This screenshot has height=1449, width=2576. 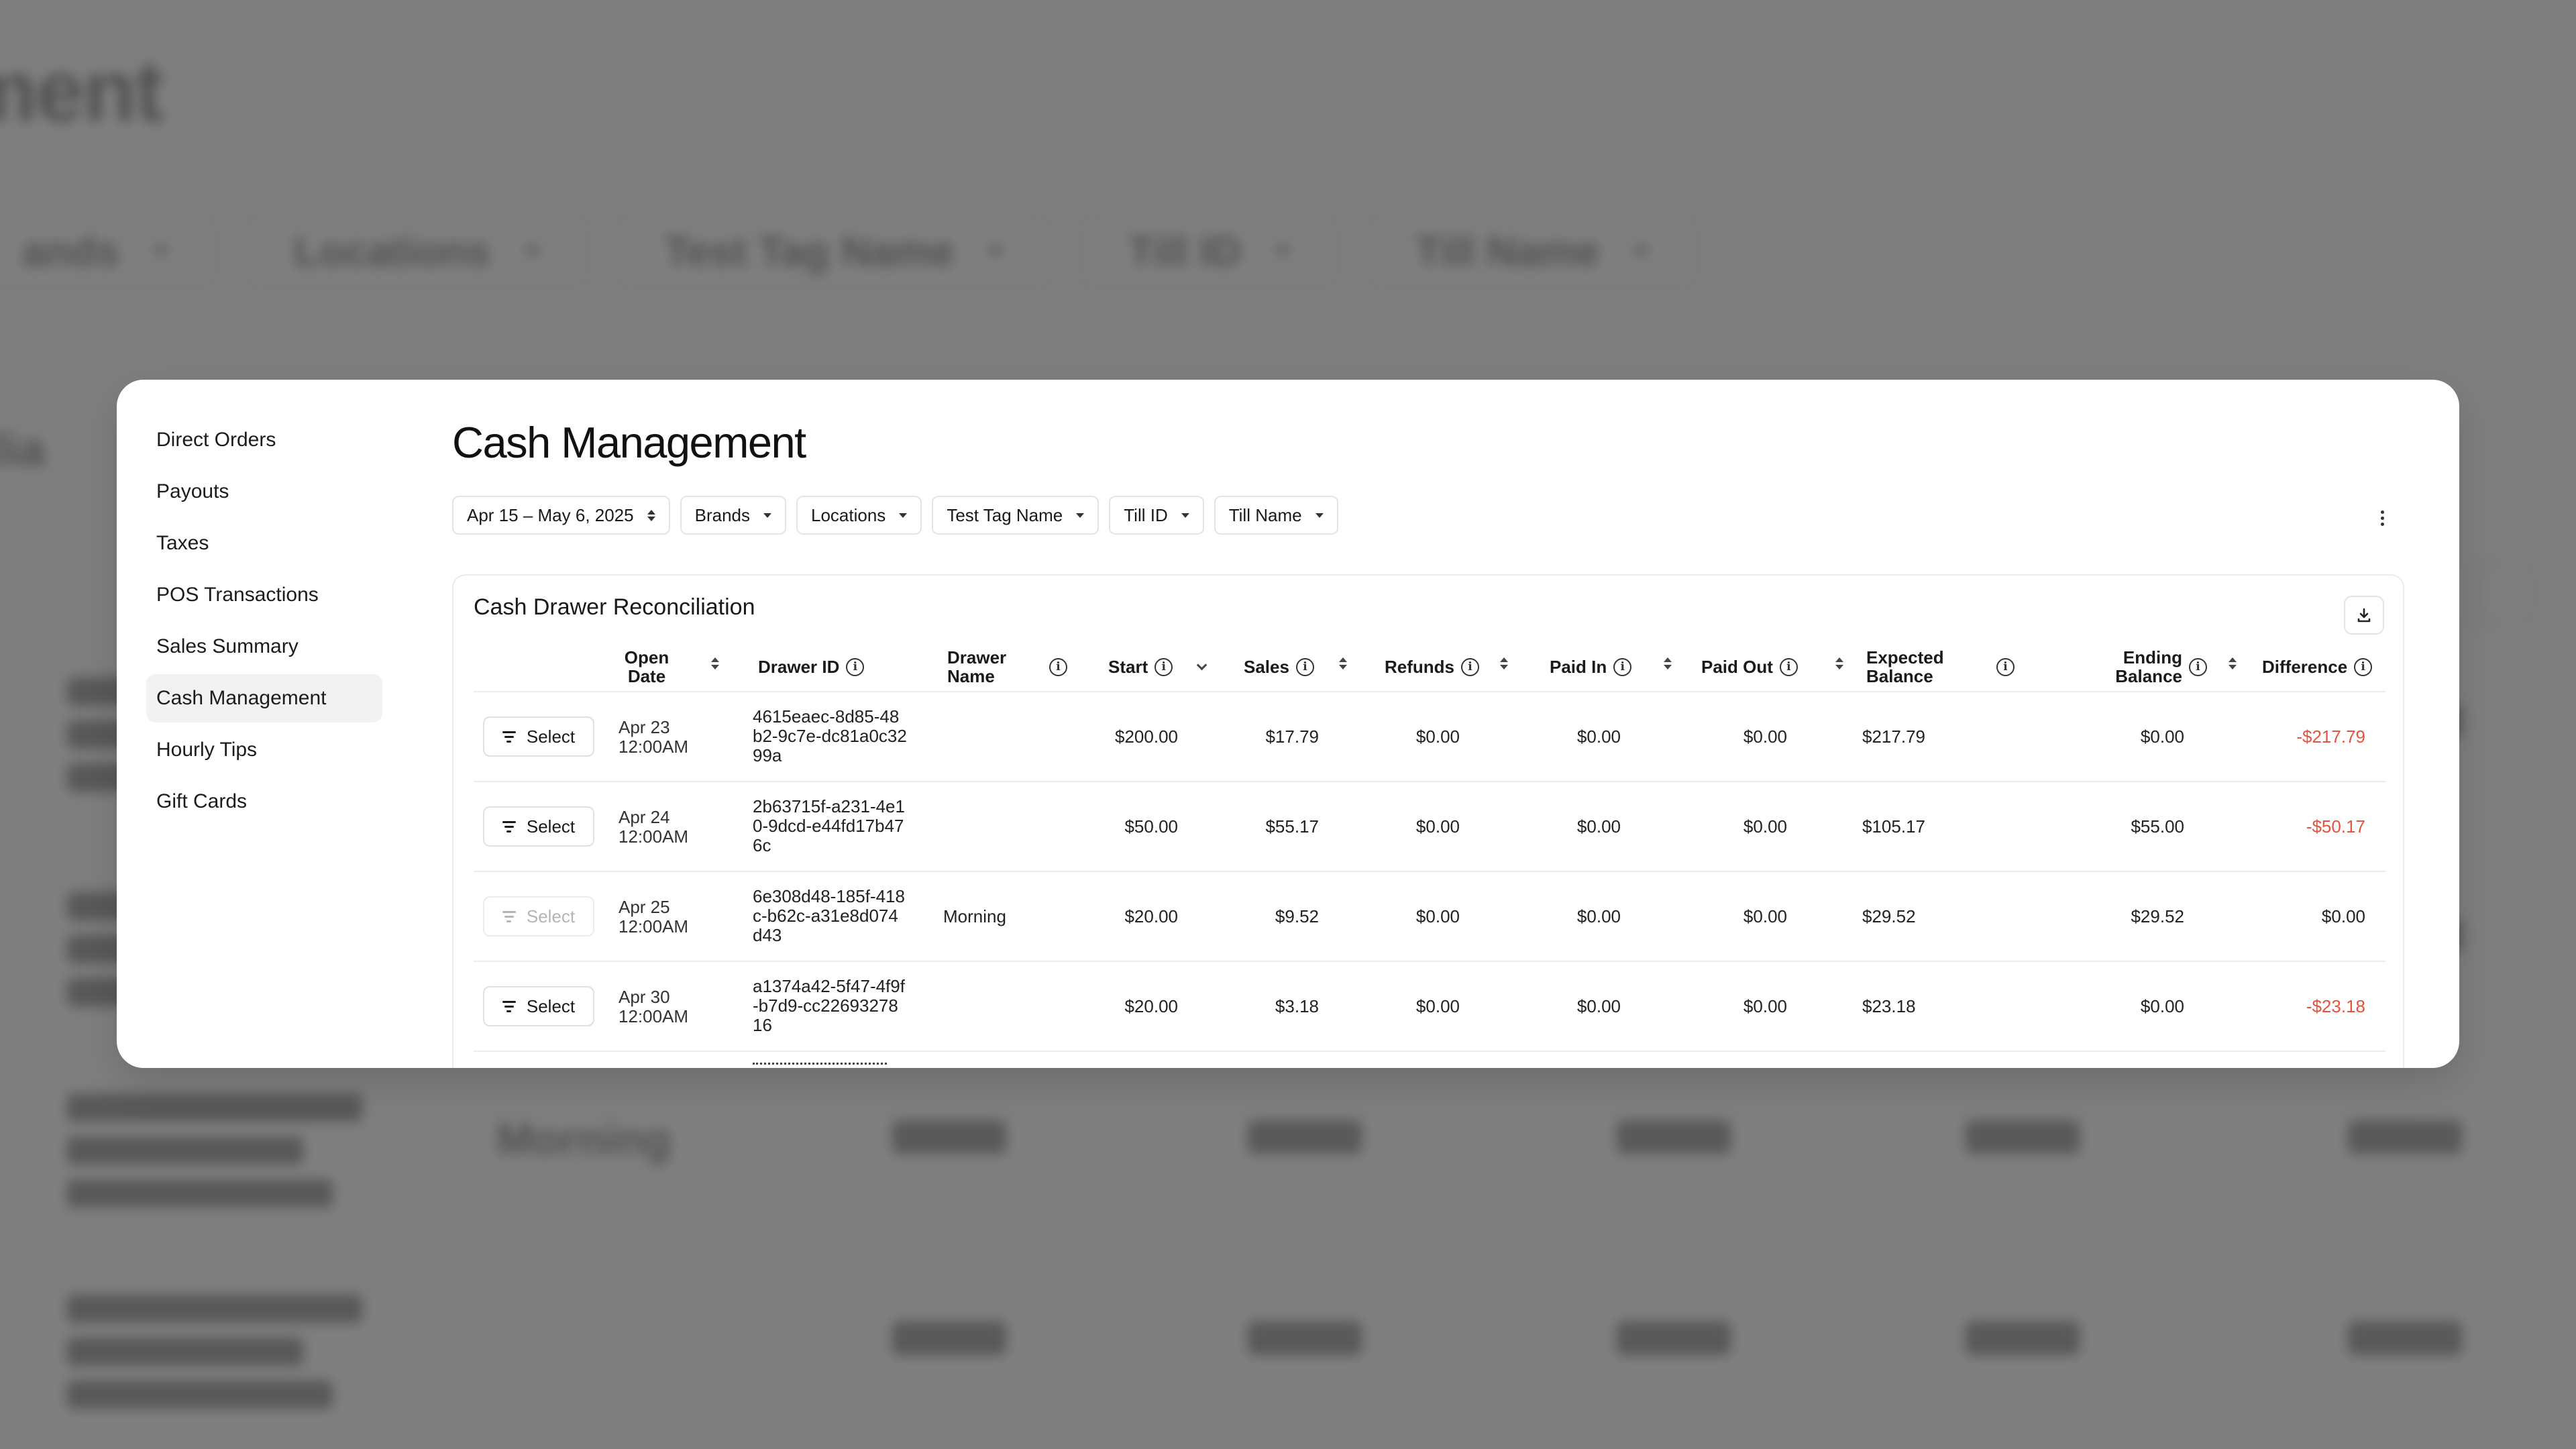 I want to click on locations-filter-label: Locations, so click(x=848, y=514).